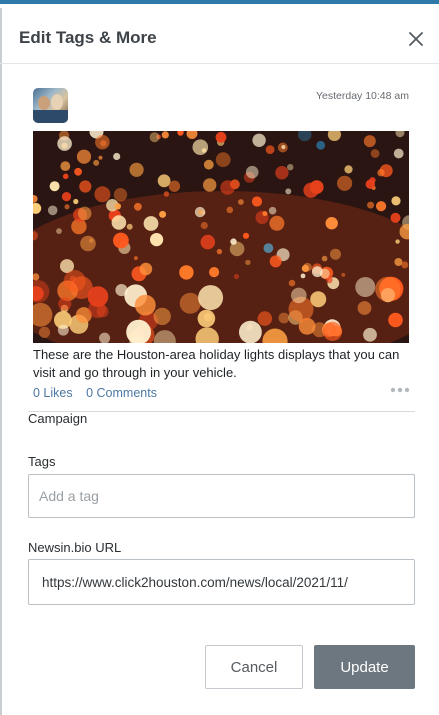  Describe the element at coordinates (50, 105) in the screenshot. I see `avatar` at that location.